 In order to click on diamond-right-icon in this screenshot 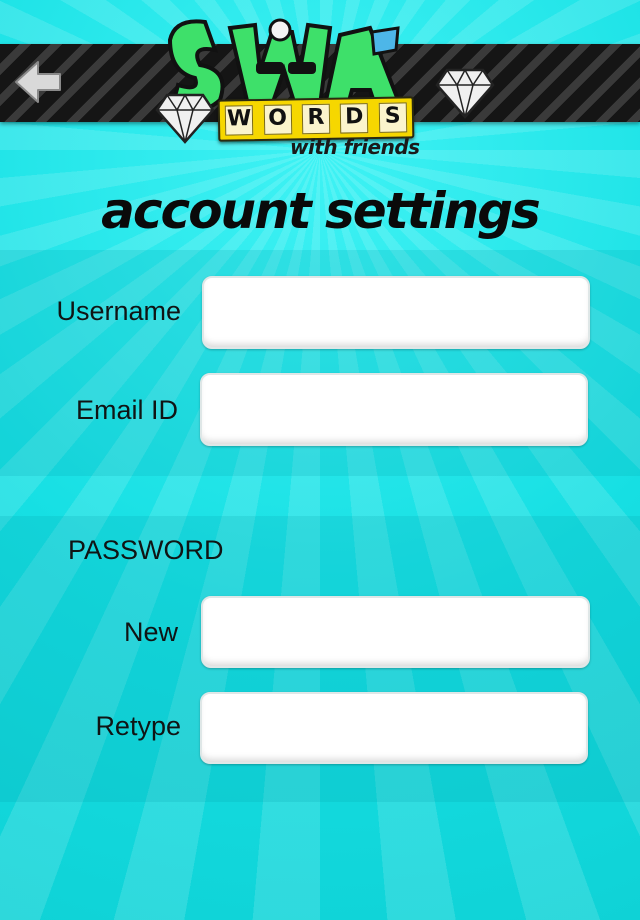, I will do `click(465, 93)`.